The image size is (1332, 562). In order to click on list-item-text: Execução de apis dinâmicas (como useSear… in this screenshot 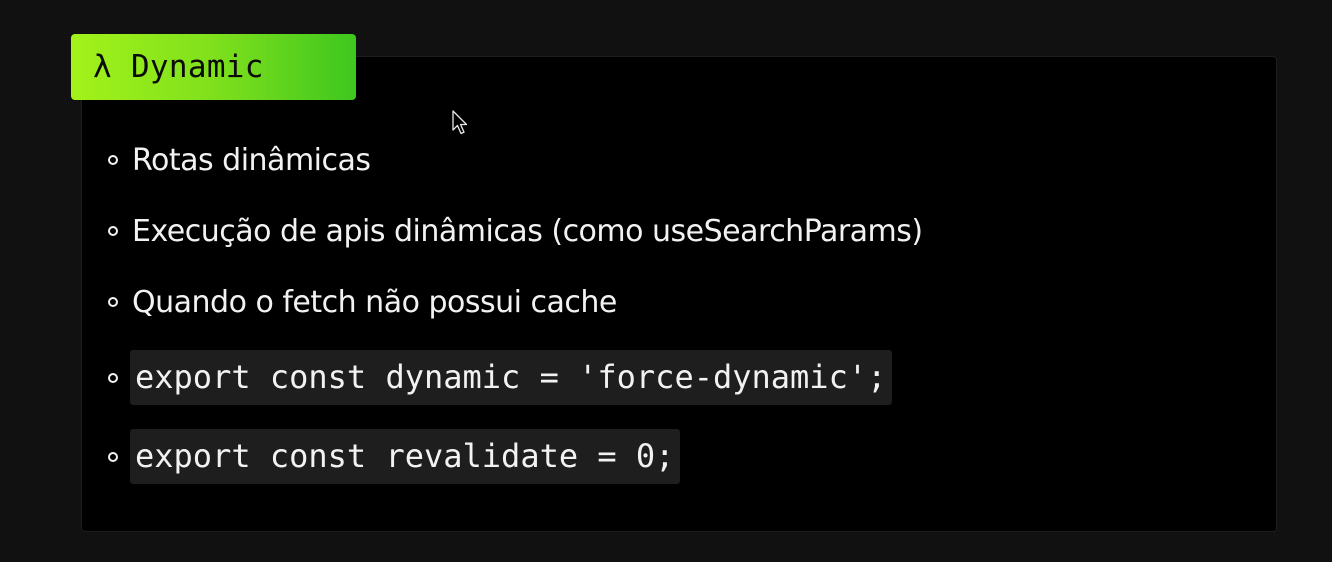, I will do `click(527, 231)`.